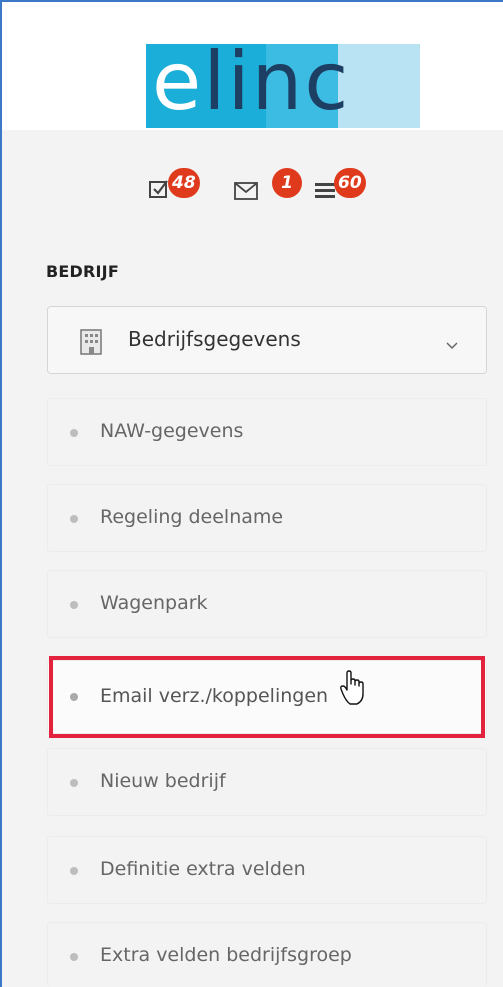 The image size is (503, 987). What do you see at coordinates (172, 431) in the screenshot?
I see `menu-item-label: NAW-gegevens` at bounding box center [172, 431].